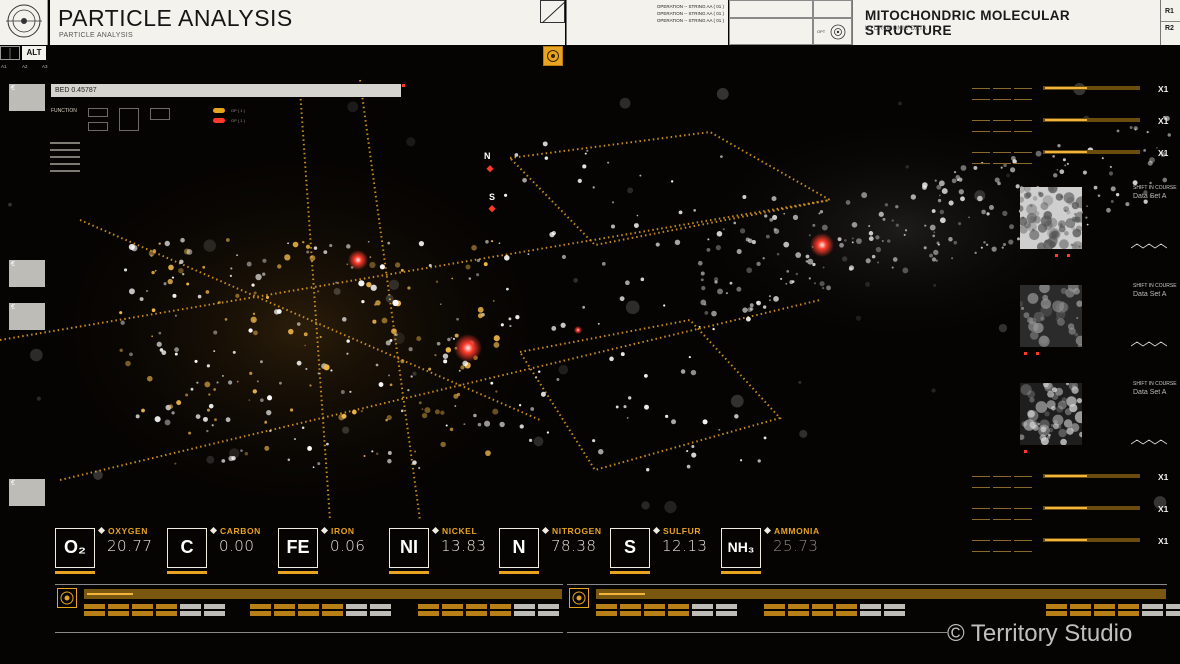 The width and height of the screenshot is (1180, 664). What do you see at coordinates (832, 9) in the screenshot?
I see `status-cell` at bounding box center [832, 9].